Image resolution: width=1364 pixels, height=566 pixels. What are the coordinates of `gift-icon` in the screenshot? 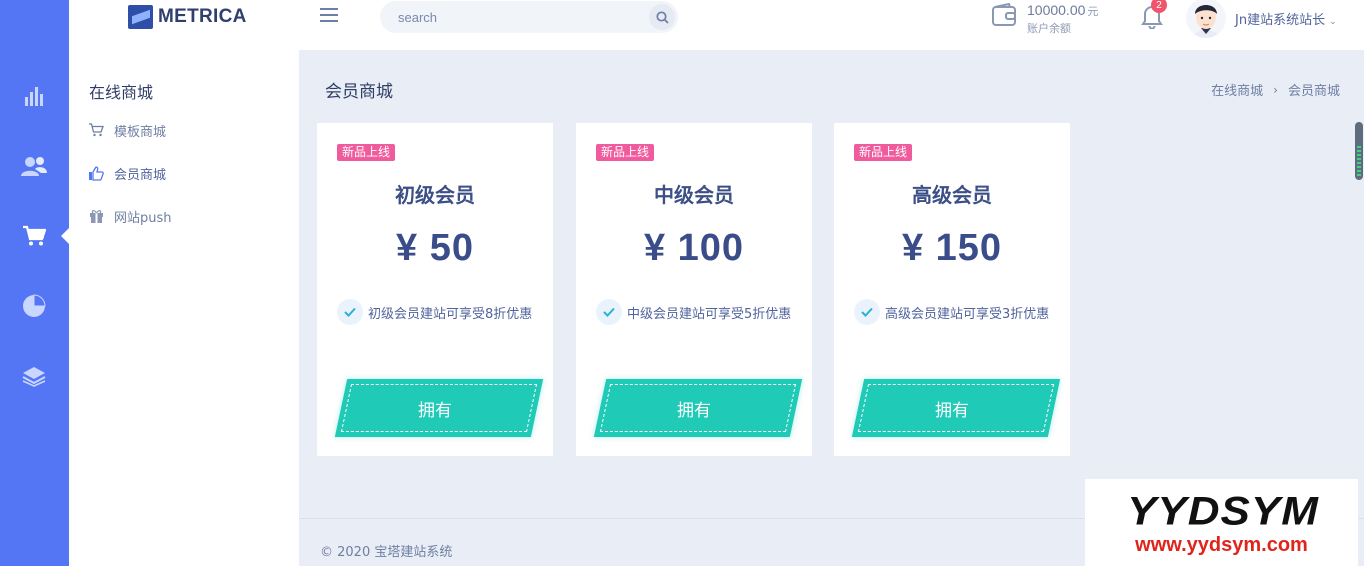 It's located at (96, 216).